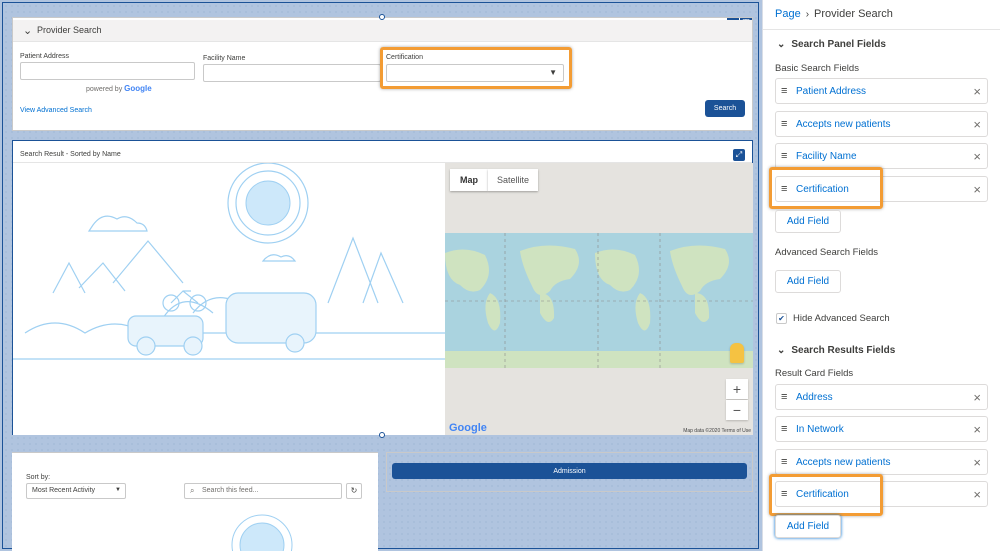 Image resolution: width=1000 pixels, height=551 pixels. What do you see at coordinates (70, 154) in the screenshot?
I see `result-card-title: Search Result - Sorted by Name` at bounding box center [70, 154].